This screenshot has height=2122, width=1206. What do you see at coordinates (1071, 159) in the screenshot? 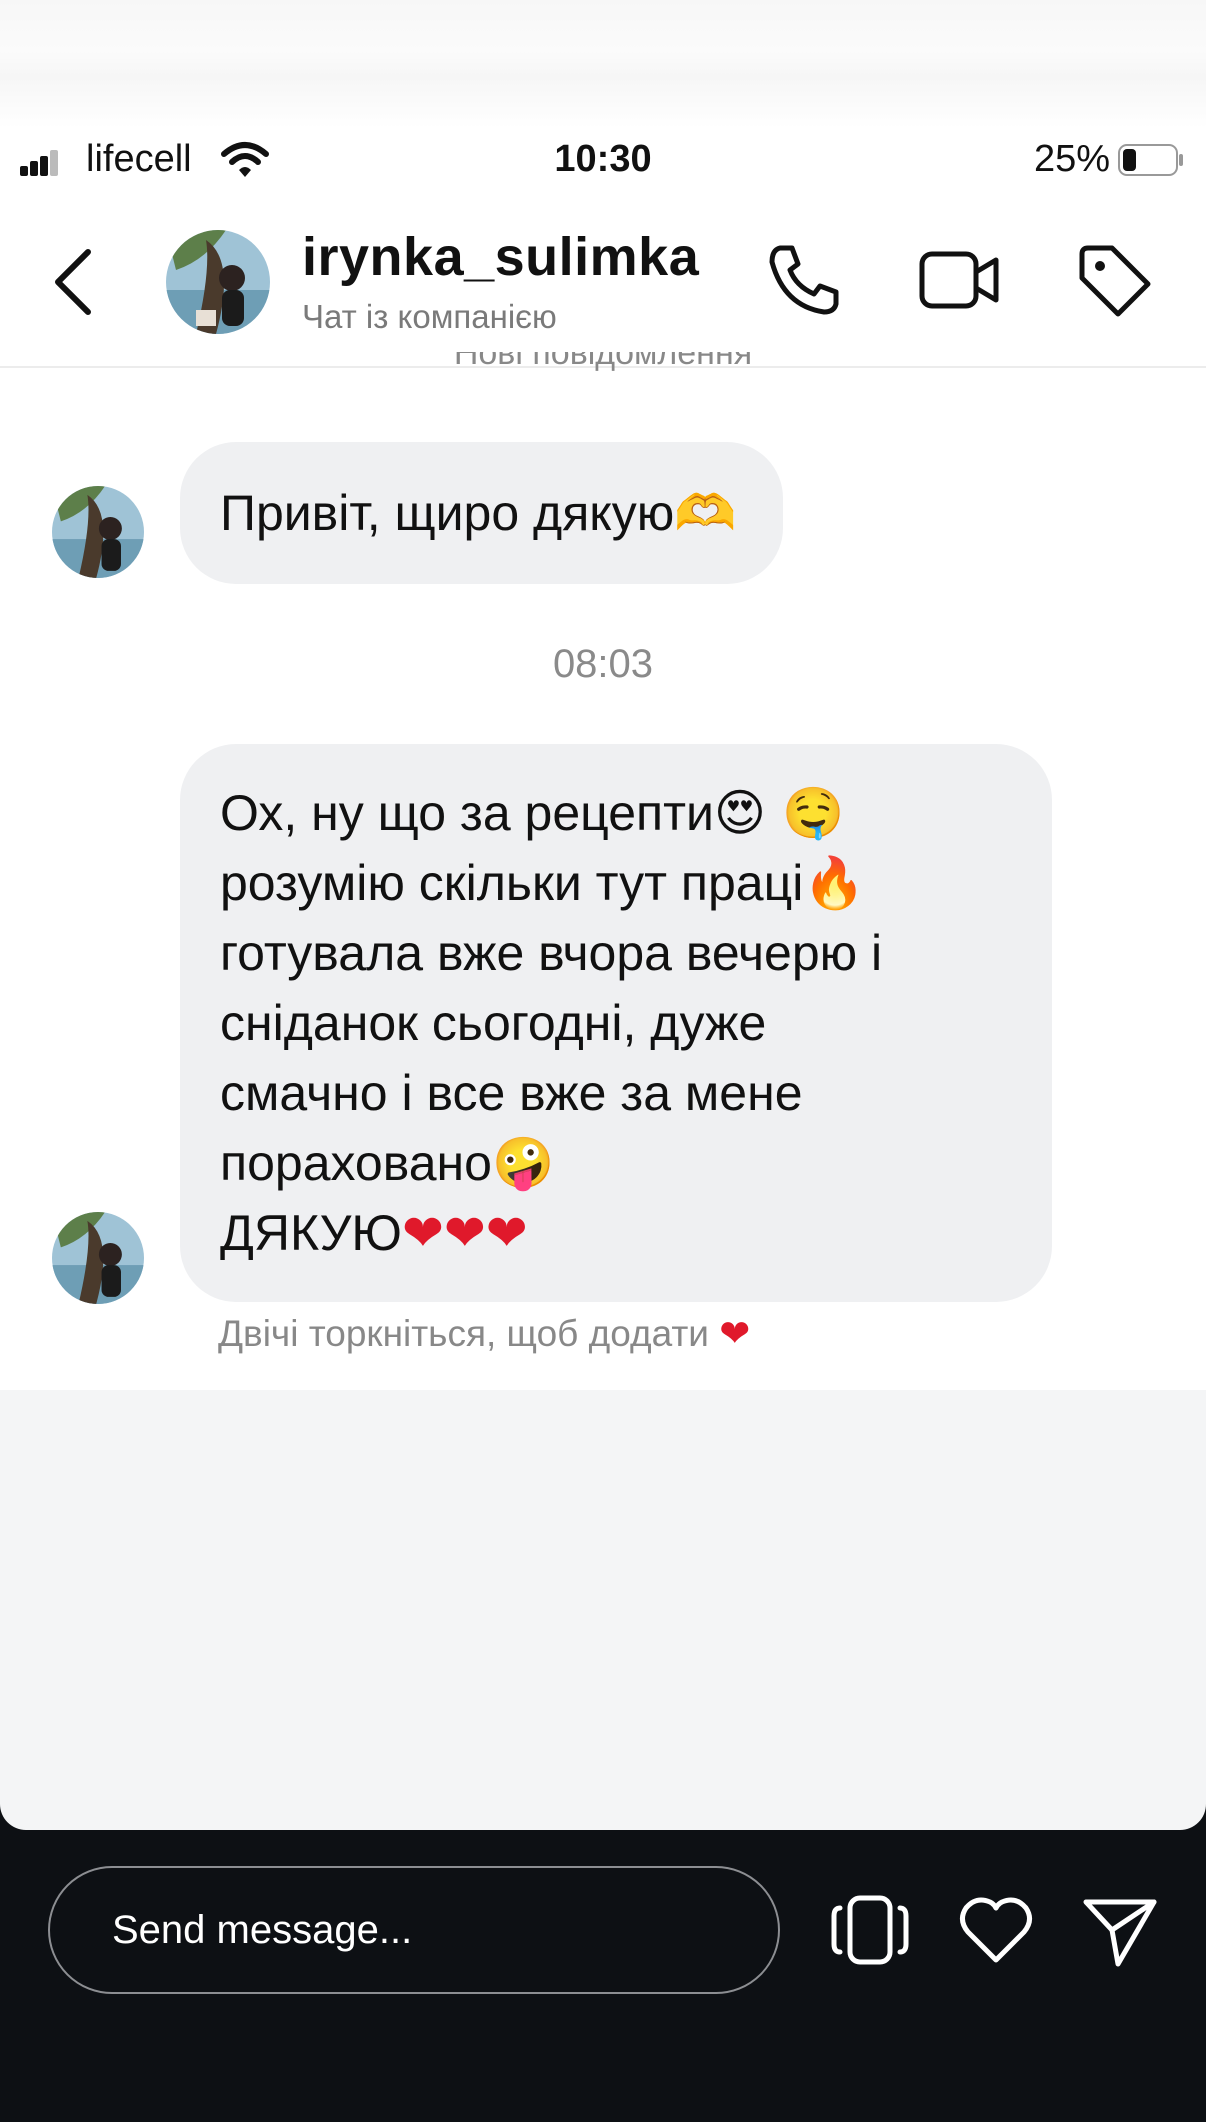
I see `battery-percent: 25%` at bounding box center [1071, 159].